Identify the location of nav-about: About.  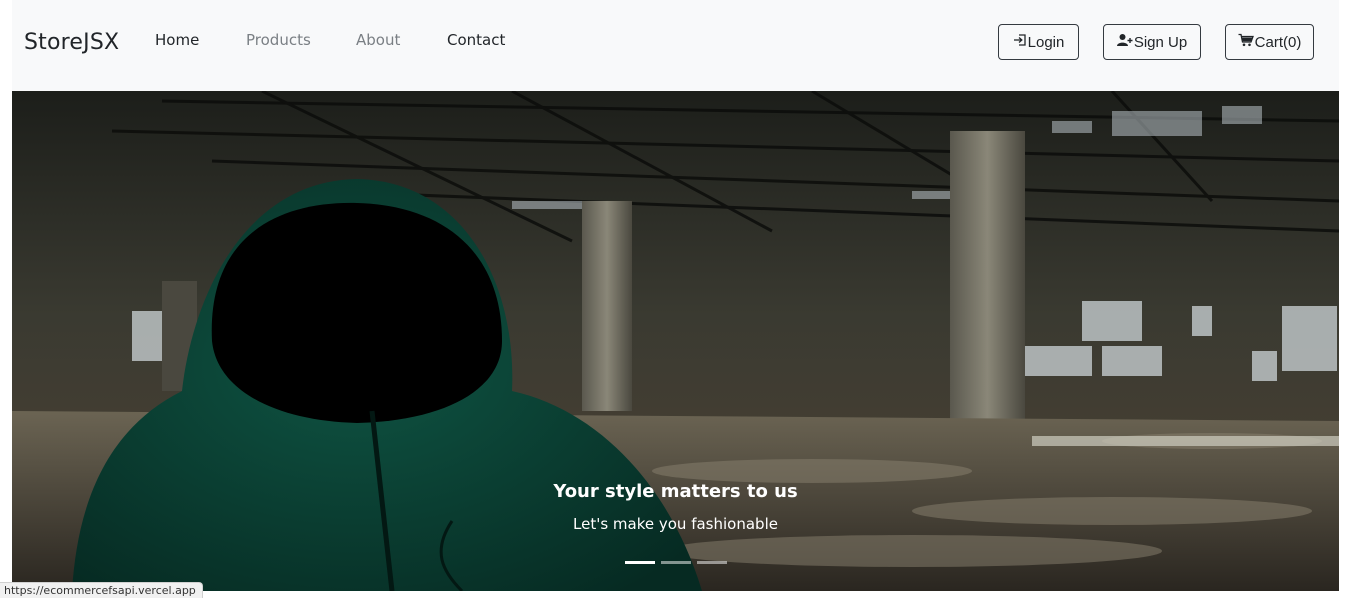
(378, 40).